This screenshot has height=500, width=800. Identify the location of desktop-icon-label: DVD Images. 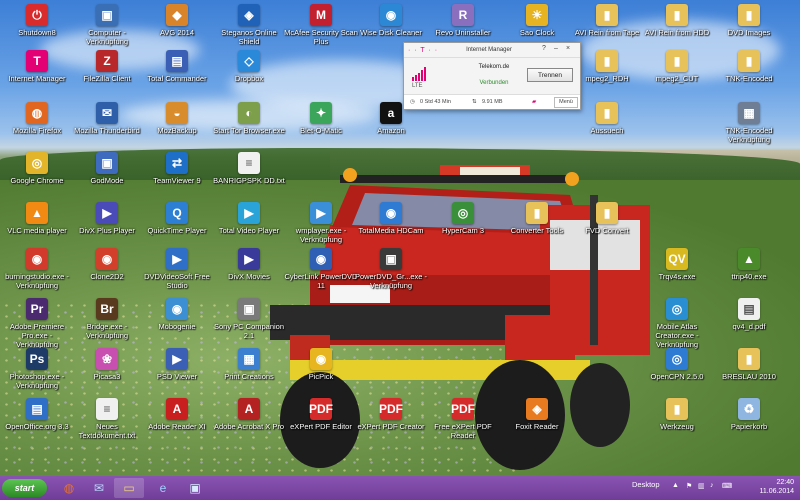
(749, 32).